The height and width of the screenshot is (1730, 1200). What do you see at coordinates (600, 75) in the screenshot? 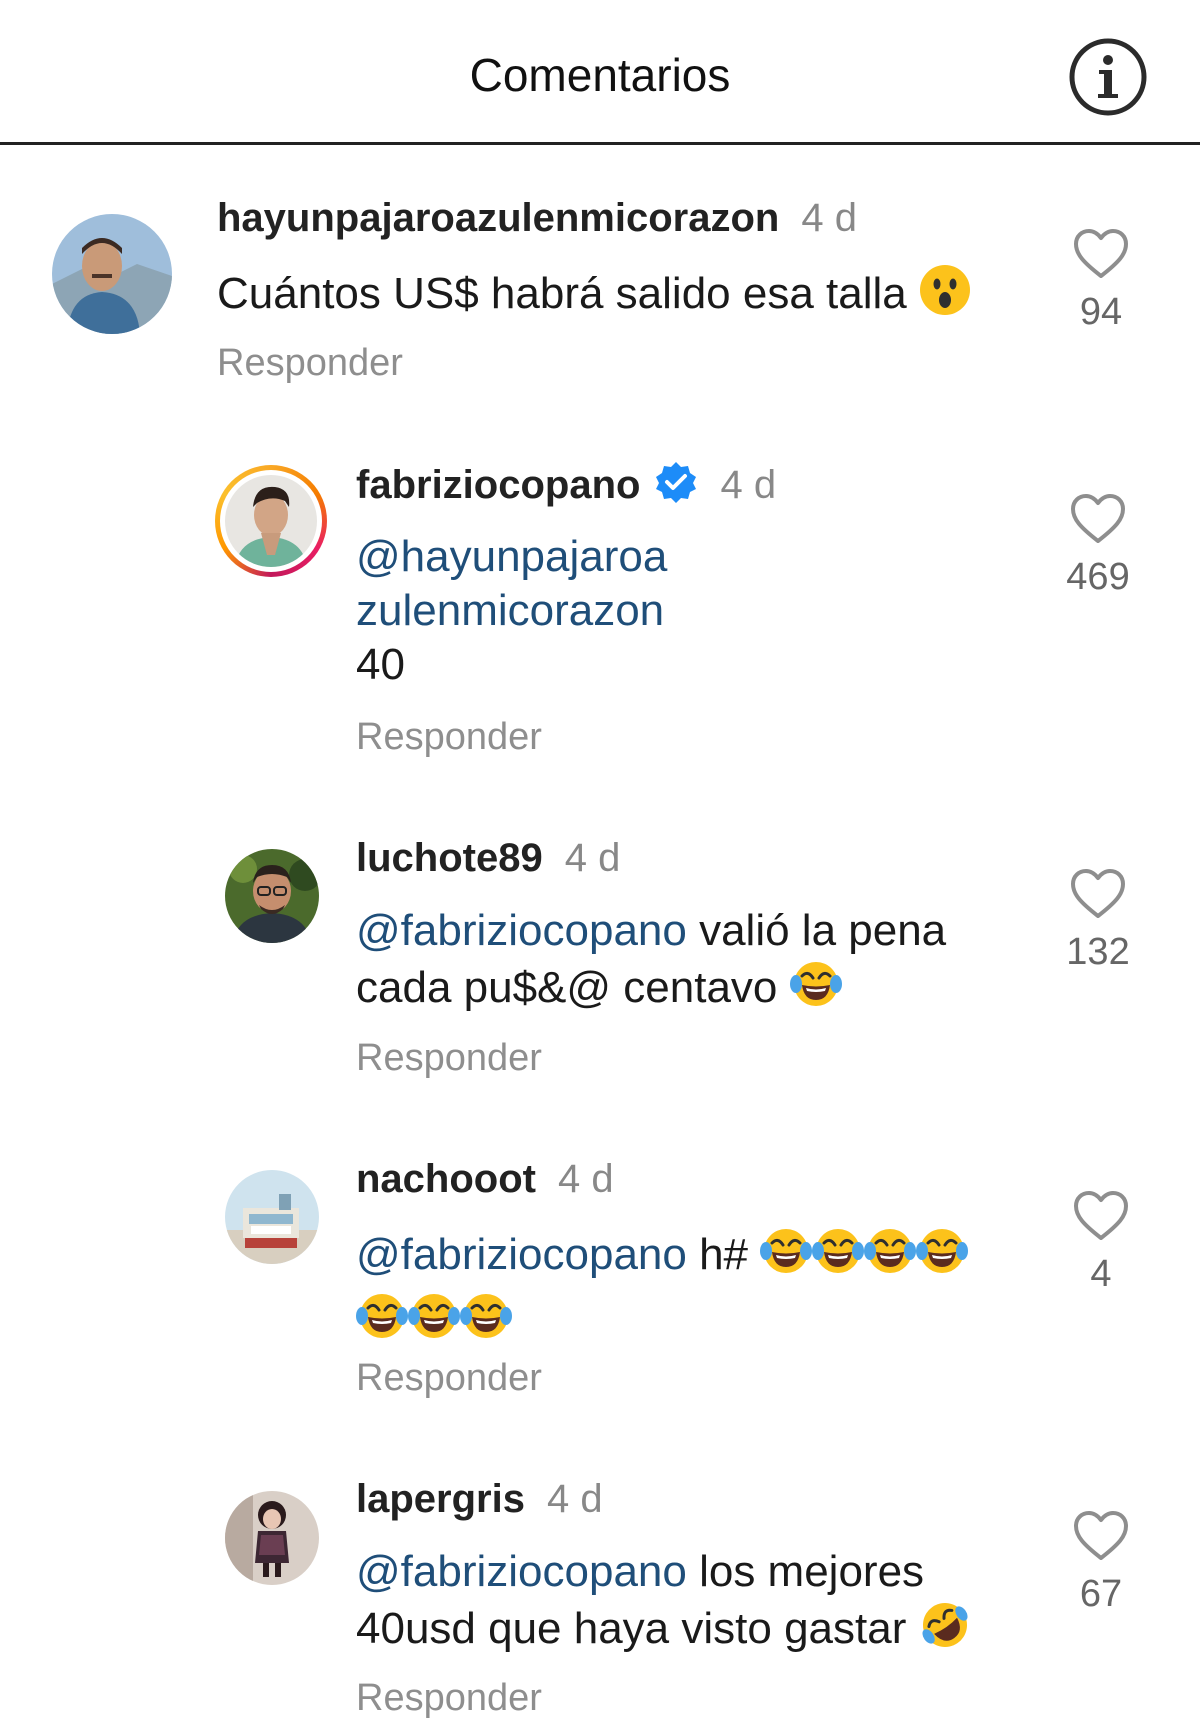
I see `page-title: Comentarios` at bounding box center [600, 75].